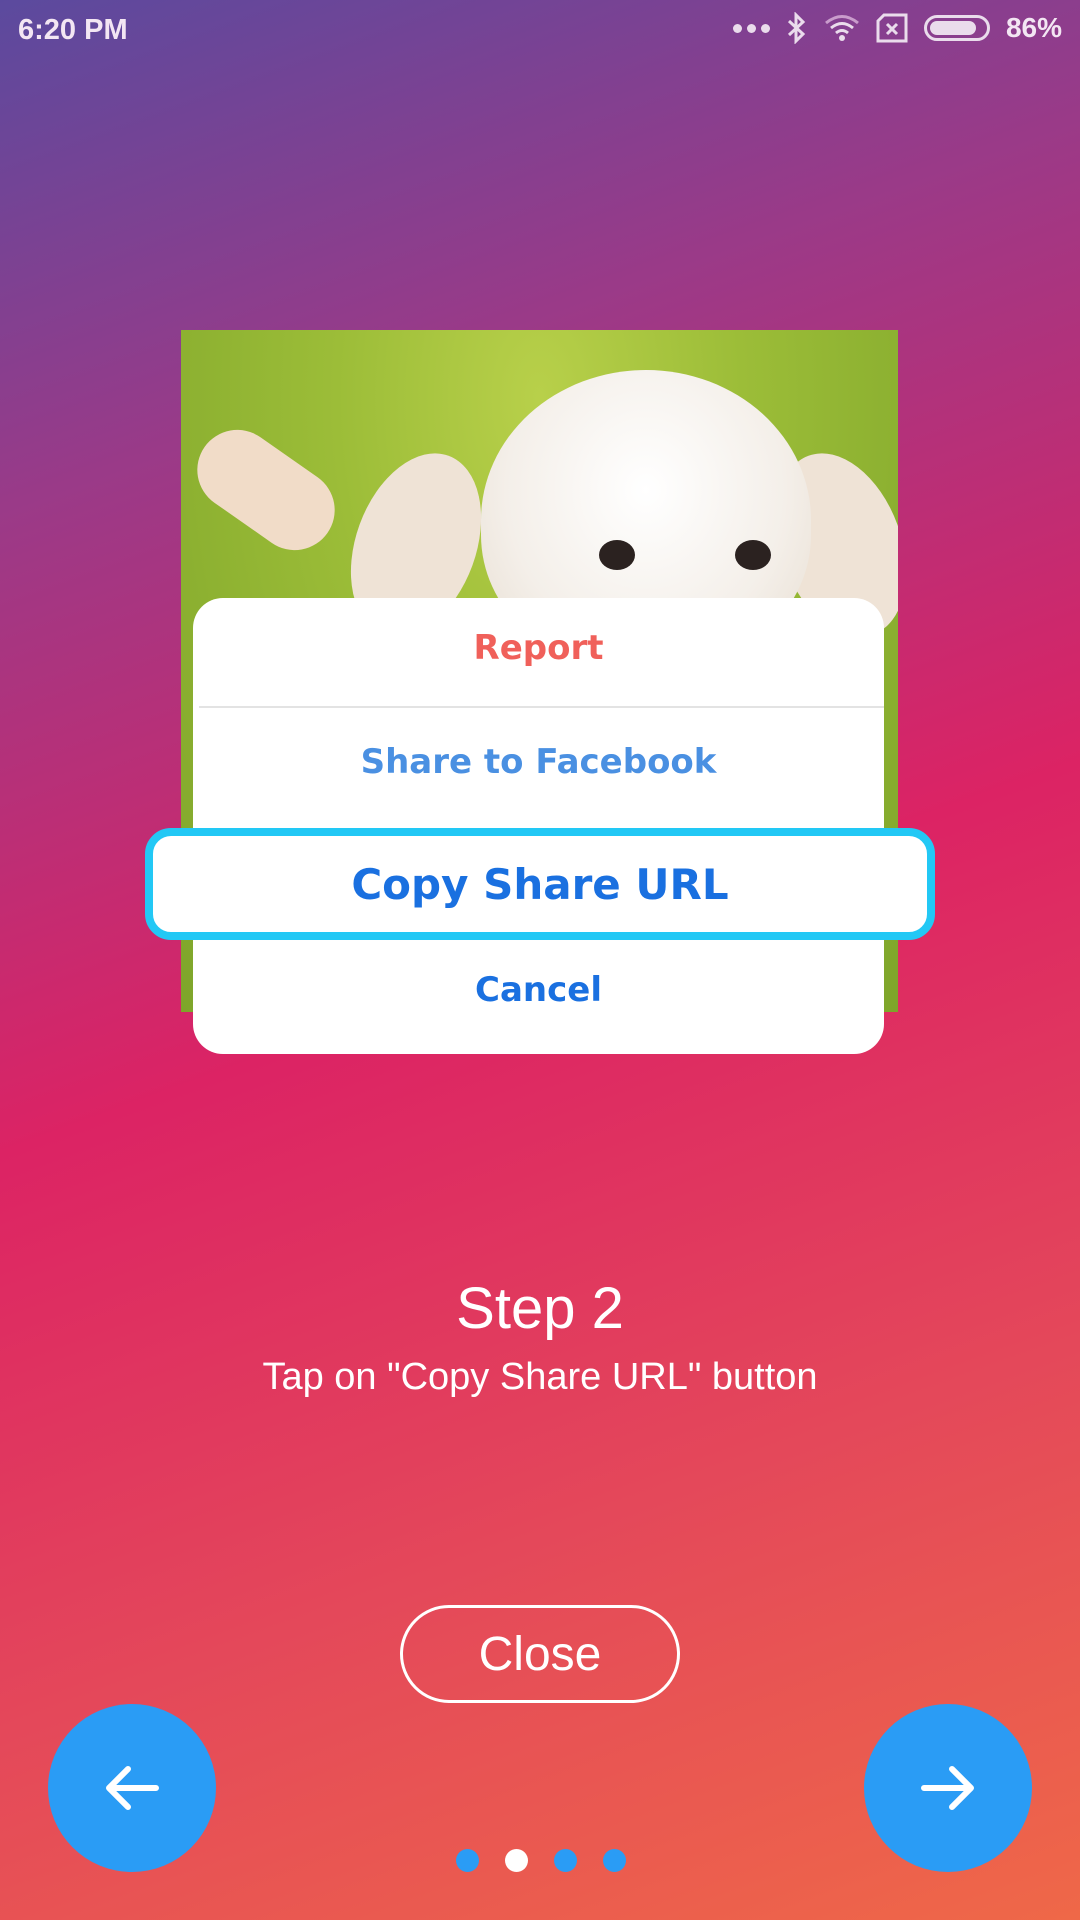  I want to click on more-dots-icon, so click(751, 28).